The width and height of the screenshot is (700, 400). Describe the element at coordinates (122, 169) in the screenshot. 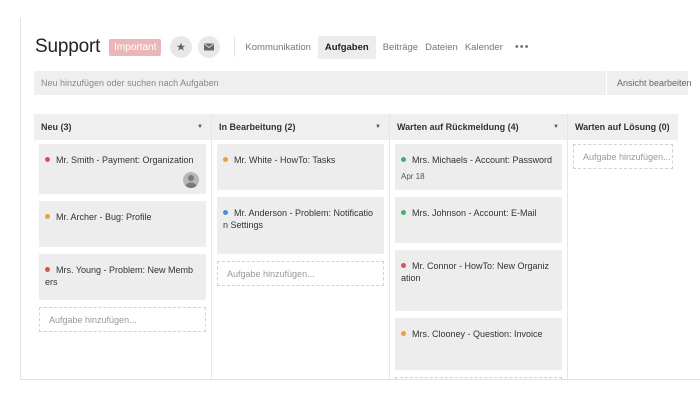

I see `task-card: Mr. Smith - Payment: Organization` at that location.